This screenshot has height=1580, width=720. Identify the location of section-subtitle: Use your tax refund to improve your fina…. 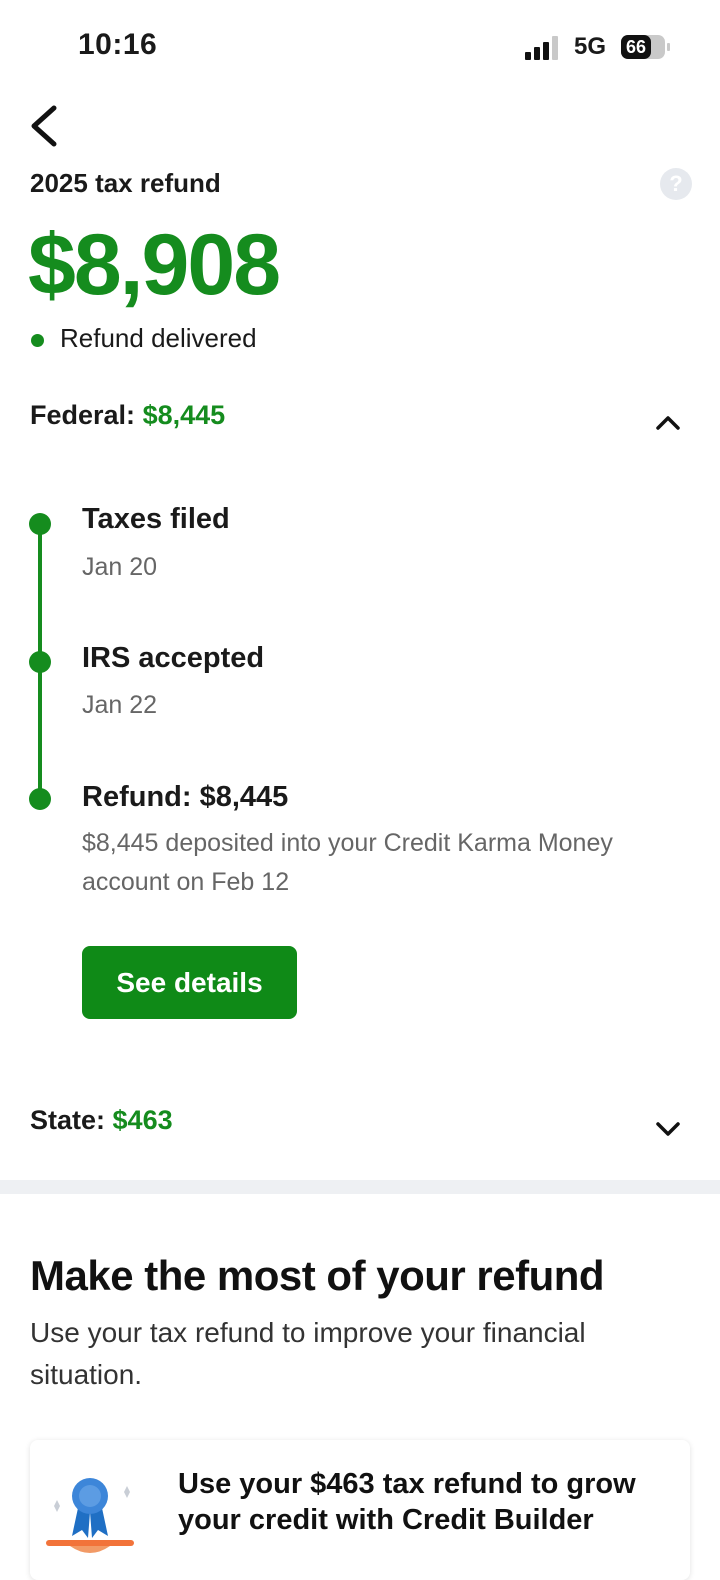
(308, 1353).